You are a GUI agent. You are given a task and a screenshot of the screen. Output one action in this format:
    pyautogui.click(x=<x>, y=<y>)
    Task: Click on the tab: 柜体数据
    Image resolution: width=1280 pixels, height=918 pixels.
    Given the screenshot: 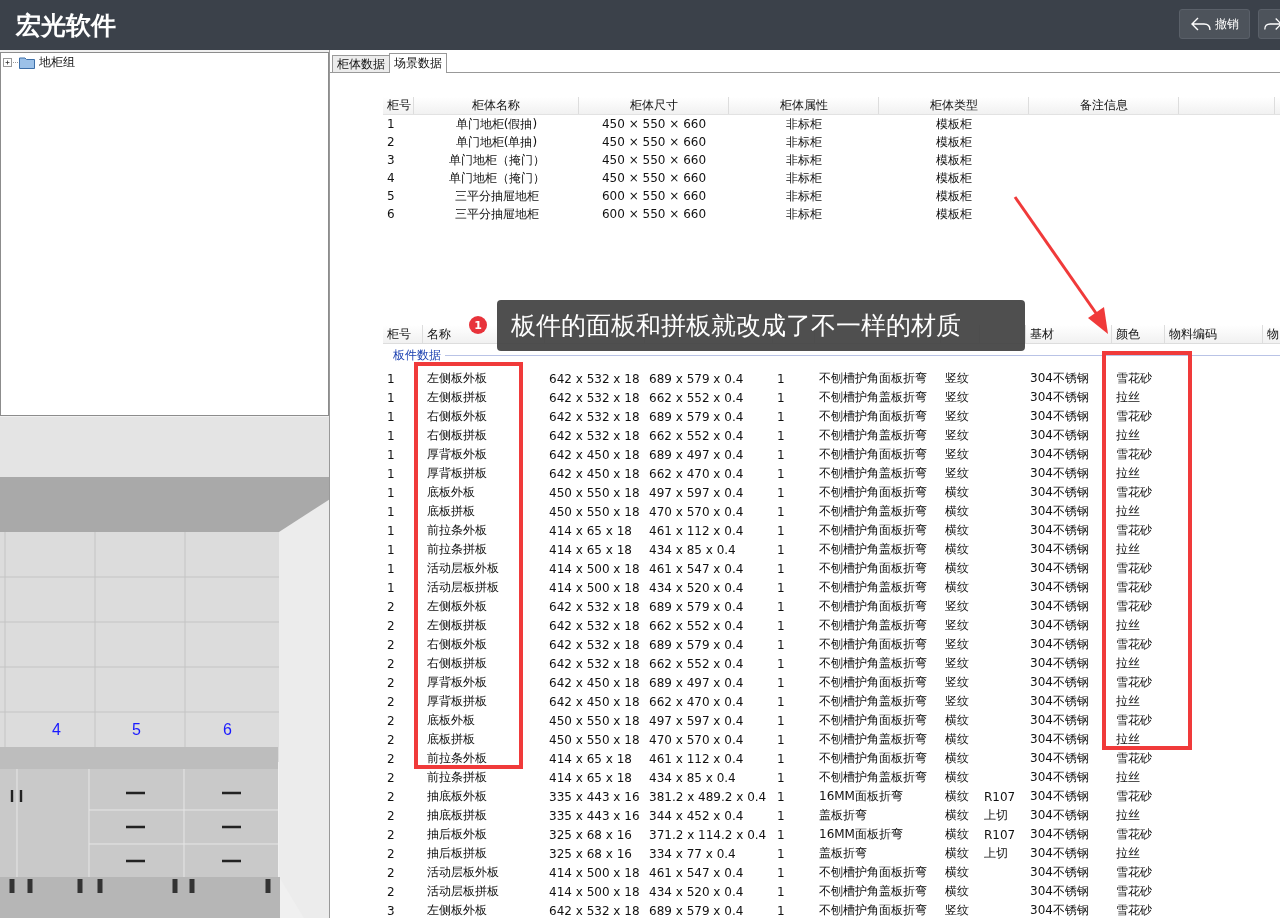 What is the action you would take?
    pyautogui.click(x=361, y=63)
    